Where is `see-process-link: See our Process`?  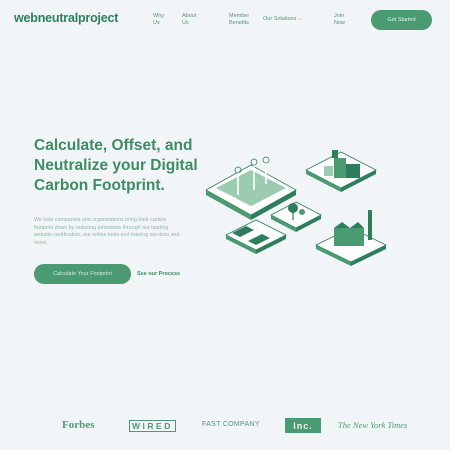 see-process-link: See our Process is located at coordinates (158, 274).